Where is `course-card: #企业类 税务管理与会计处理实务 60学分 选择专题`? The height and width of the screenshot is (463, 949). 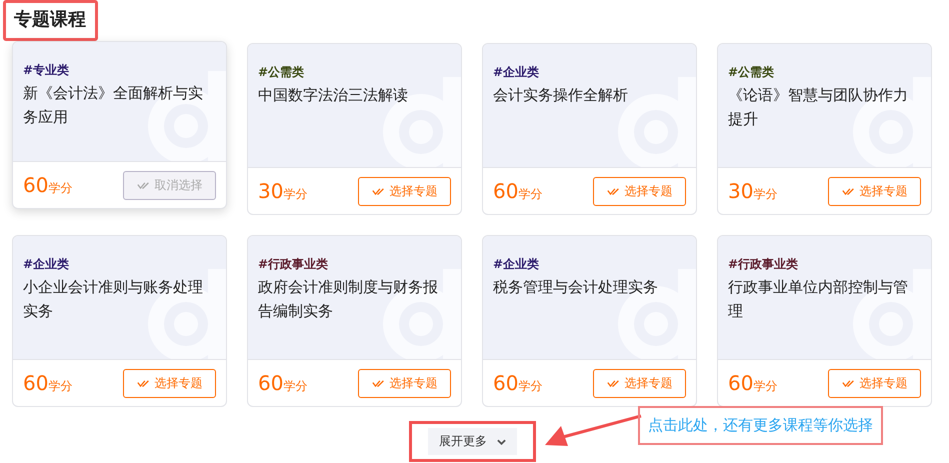 course-card: #企业类 税务管理与会计处理实务 60学分 选择专题 is located at coordinates (589, 321).